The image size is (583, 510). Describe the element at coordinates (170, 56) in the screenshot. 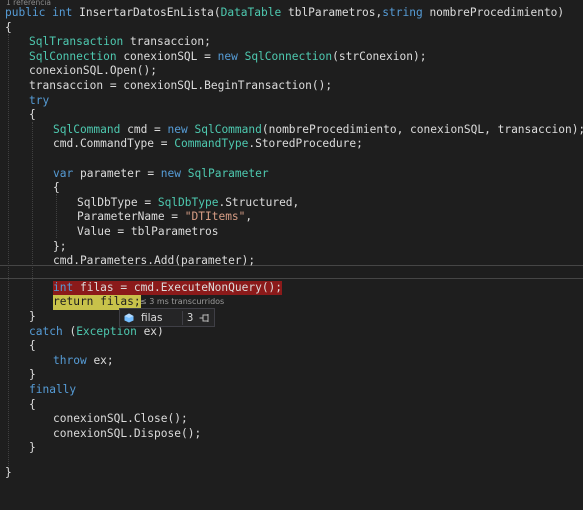

I see `token-plain: conexionSQL =` at that location.